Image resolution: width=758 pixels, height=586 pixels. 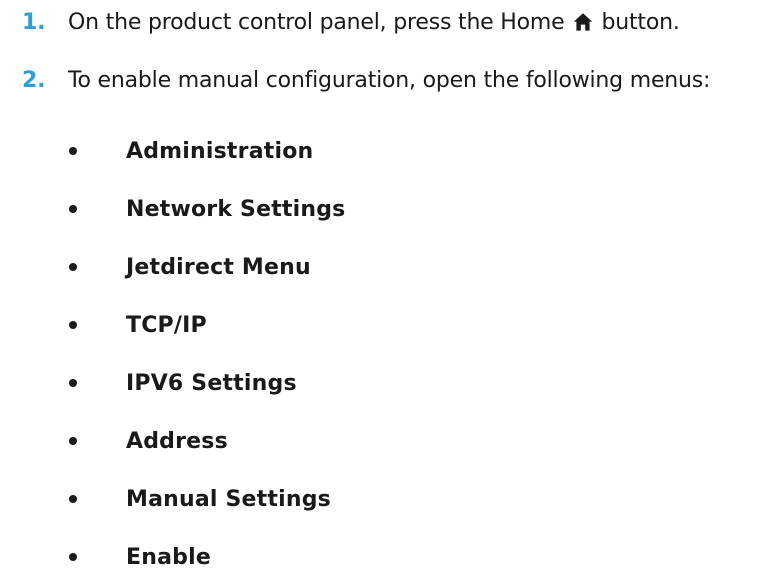 I want to click on list-item: Address, so click(x=172, y=441).